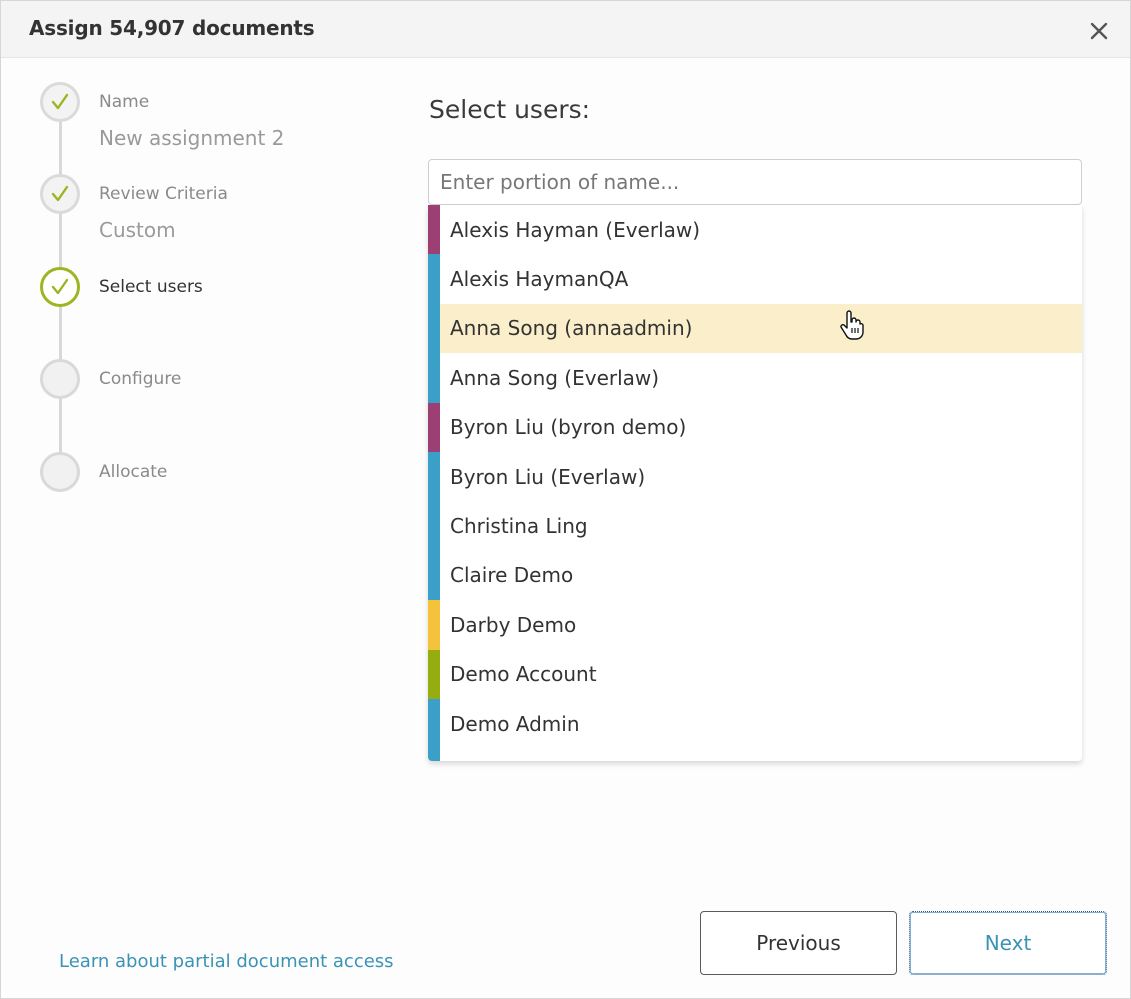 The height and width of the screenshot is (999, 1131). I want to click on user-list-item: Byron Liu (byron demo), so click(755, 427).